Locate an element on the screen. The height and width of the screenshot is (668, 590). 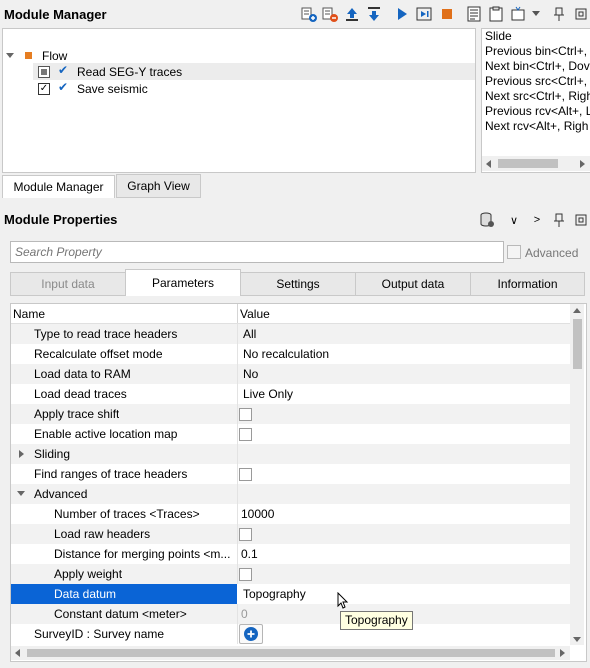
property-value: No recalculation is located at coordinates (286, 354).